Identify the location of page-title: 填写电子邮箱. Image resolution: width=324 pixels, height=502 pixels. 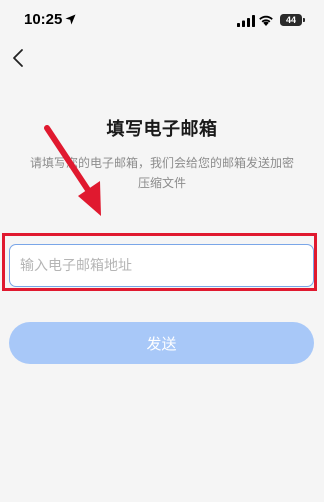
(162, 129).